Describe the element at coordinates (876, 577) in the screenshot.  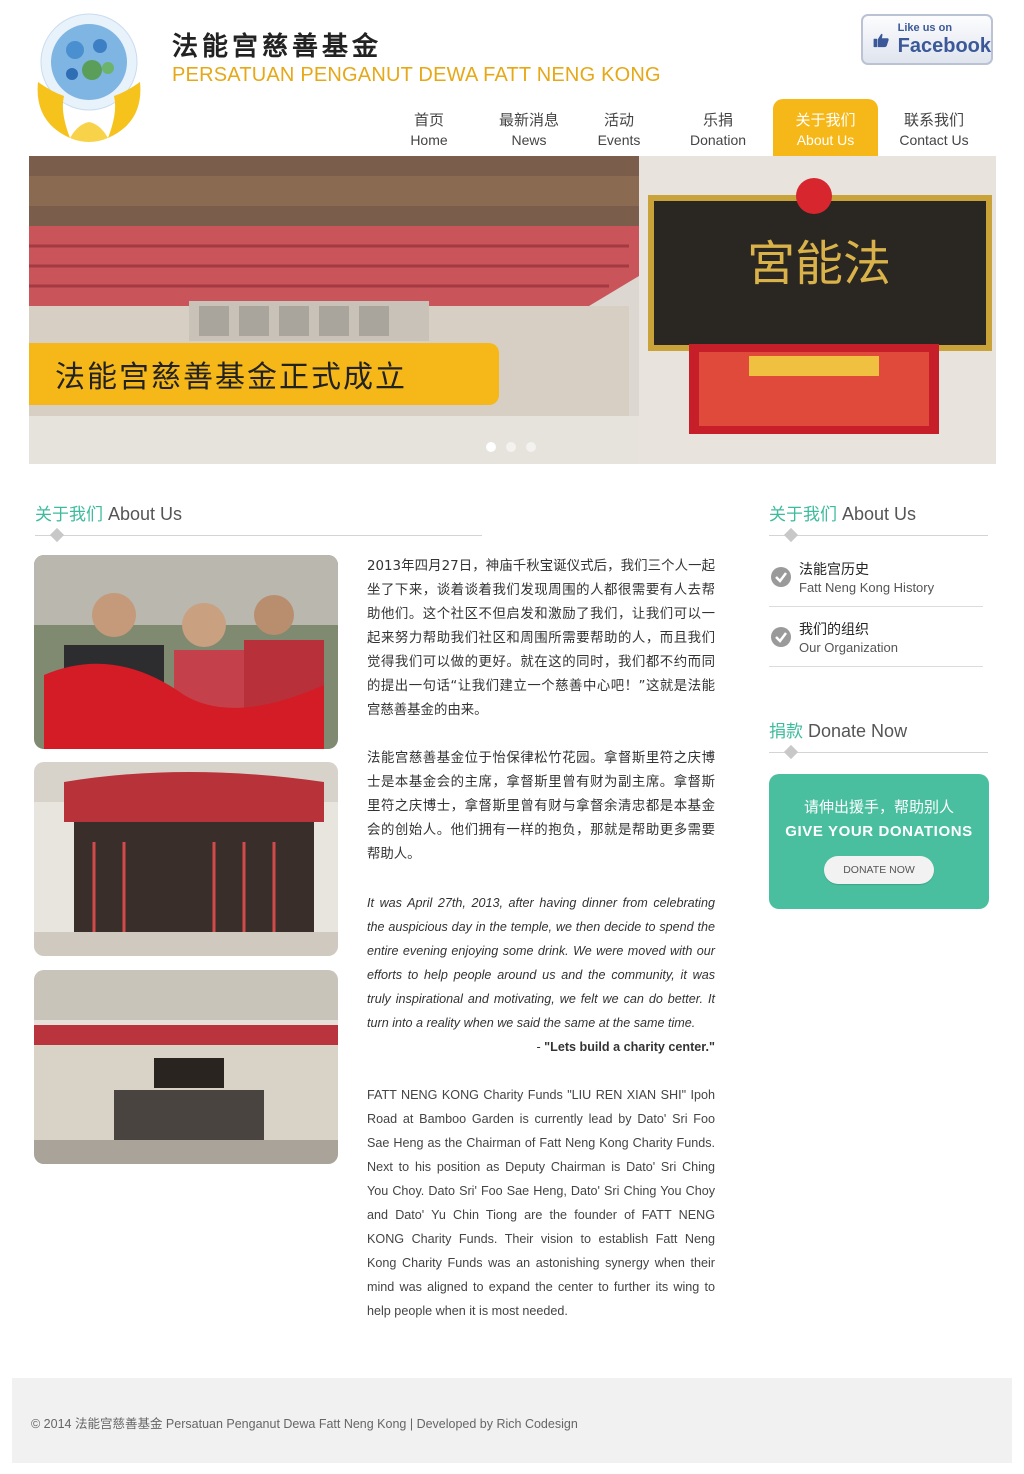
I see `sidebar-item-history: 法能宫历史 Fatt Neng Kong History` at that location.